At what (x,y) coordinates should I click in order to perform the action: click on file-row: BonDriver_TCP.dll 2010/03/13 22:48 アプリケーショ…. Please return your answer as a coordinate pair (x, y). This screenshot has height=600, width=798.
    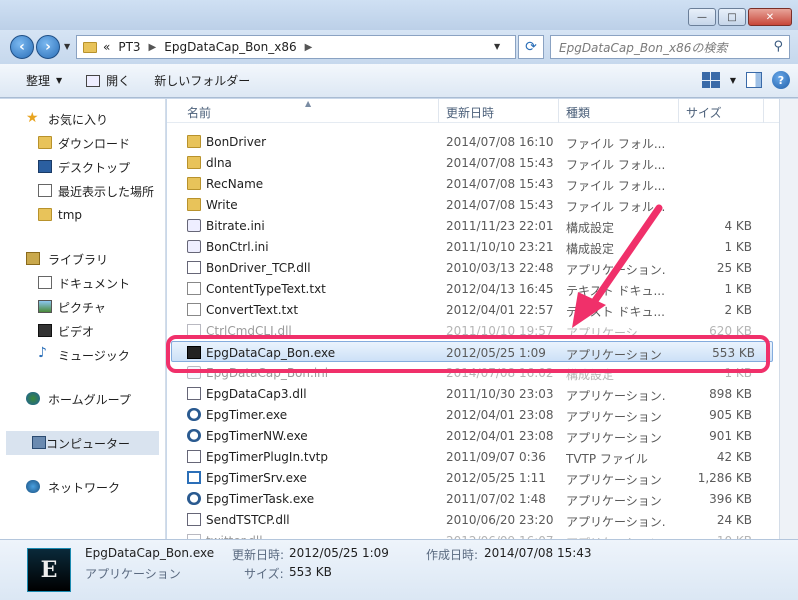
    Looking at the image, I should click on (473, 267).